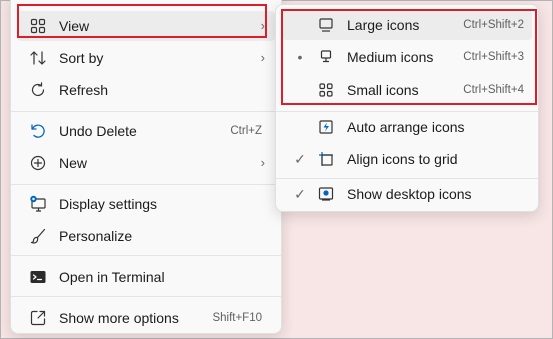 The image size is (553, 339). Describe the element at coordinates (38, 318) in the screenshot. I see `show-more-options-icon` at that location.